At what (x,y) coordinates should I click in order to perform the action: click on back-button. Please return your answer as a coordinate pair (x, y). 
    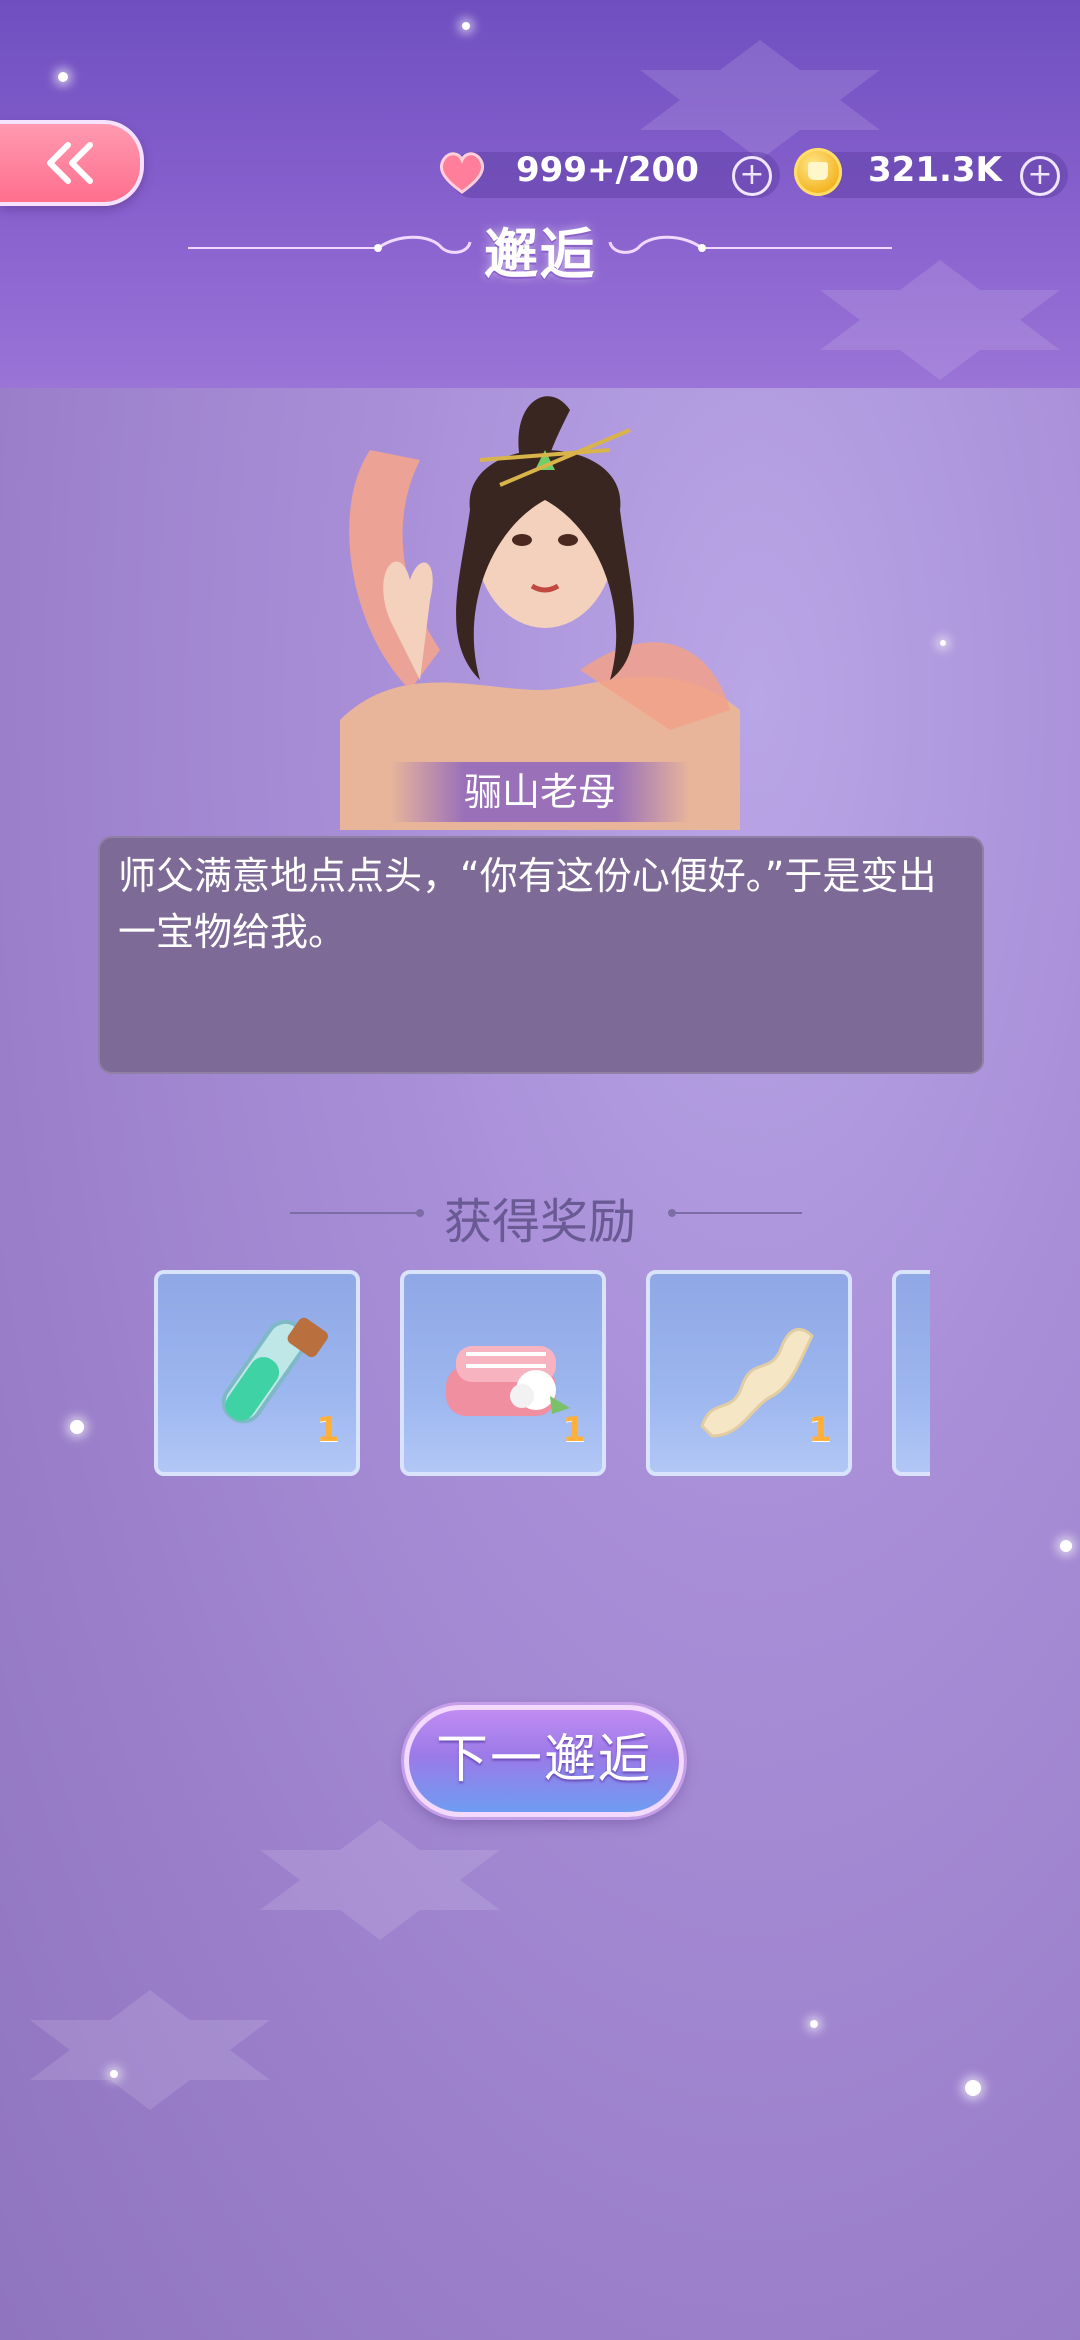
    Looking at the image, I should click on (72, 163).